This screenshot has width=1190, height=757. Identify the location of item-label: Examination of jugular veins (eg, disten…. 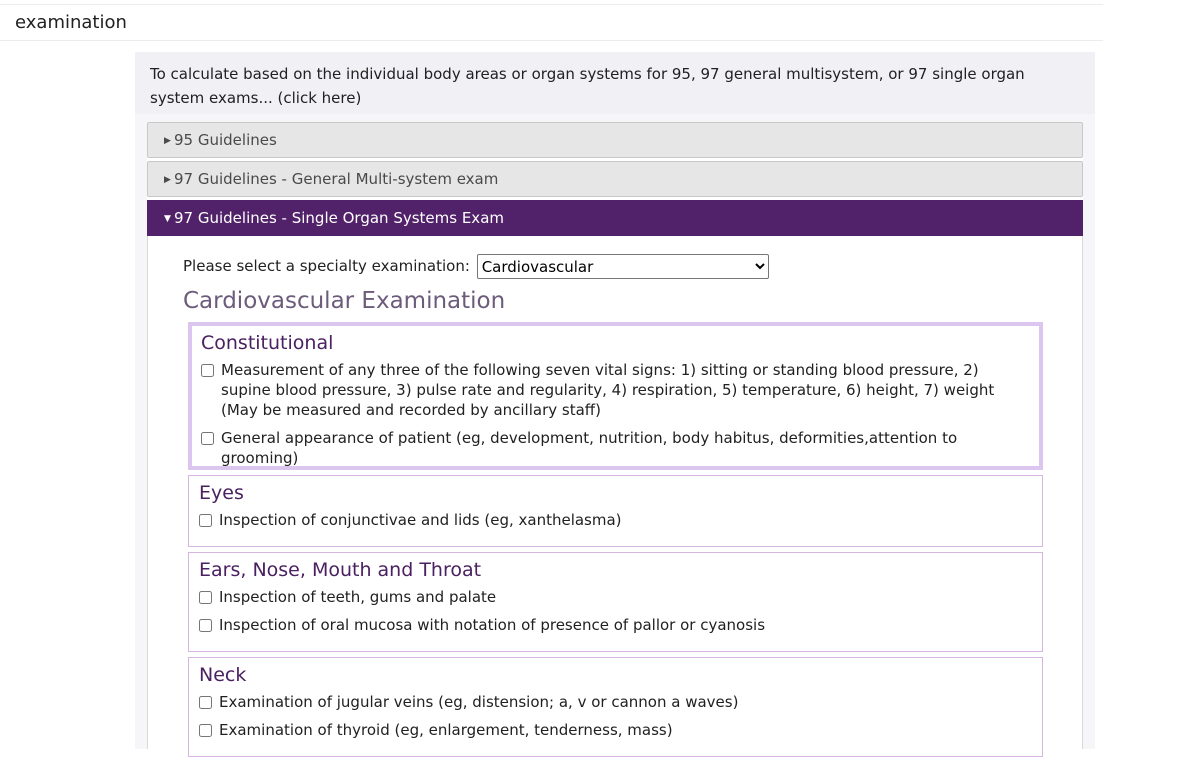
(479, 702).